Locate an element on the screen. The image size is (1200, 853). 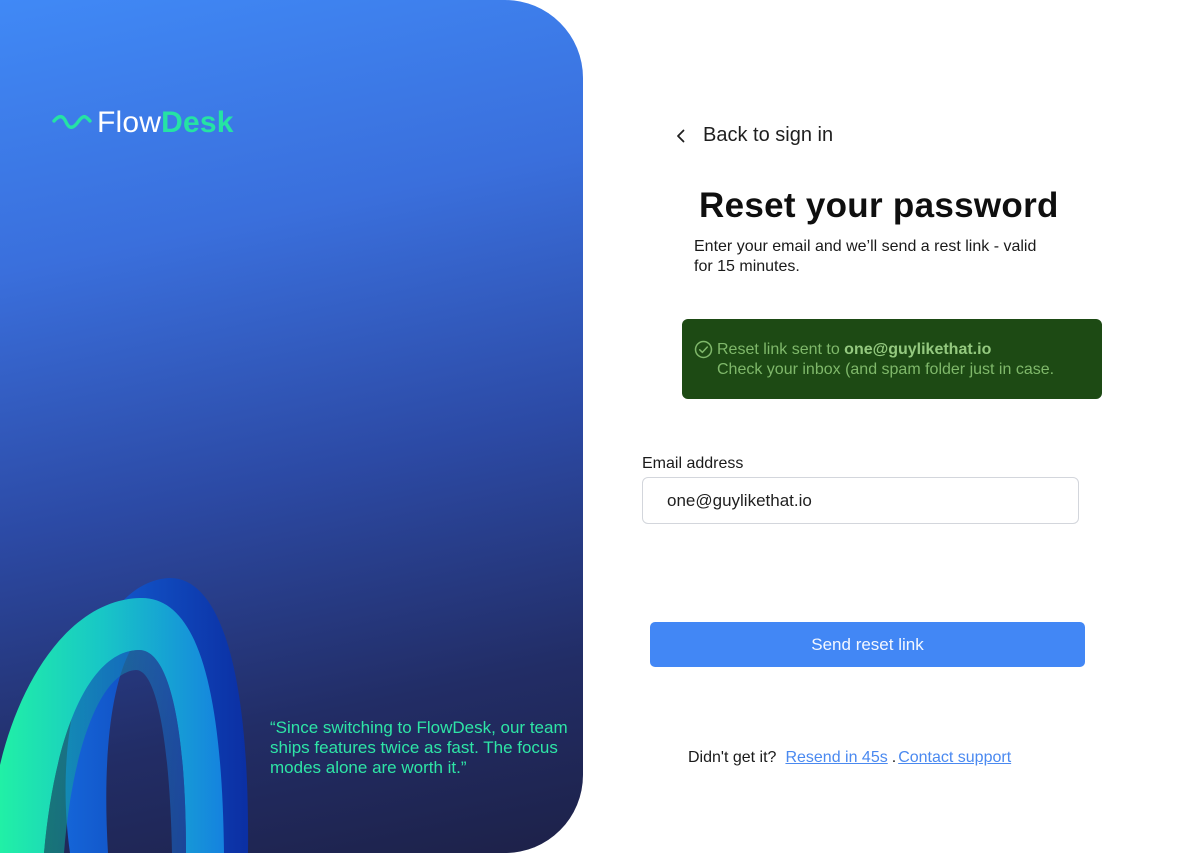
back-to-signin-link: Back to sign in is located at coordinates (752, 135).